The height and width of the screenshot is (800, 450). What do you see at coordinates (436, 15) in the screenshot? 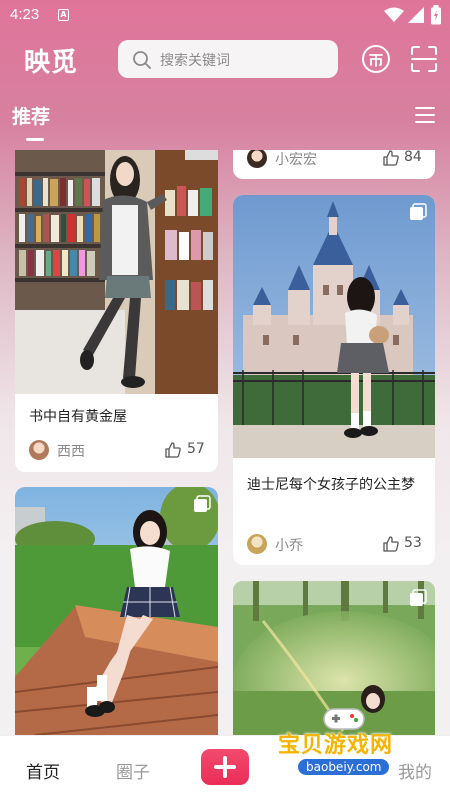
I see `battery-icon` at bounding box center [436, 15].